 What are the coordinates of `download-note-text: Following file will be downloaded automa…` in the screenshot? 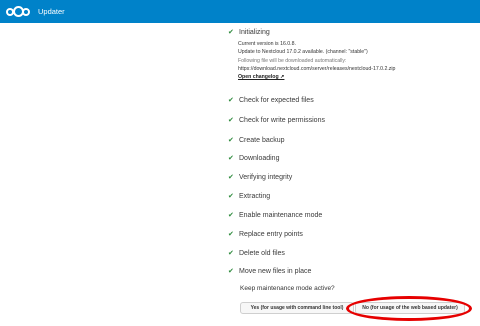 It's located at (292, 60).